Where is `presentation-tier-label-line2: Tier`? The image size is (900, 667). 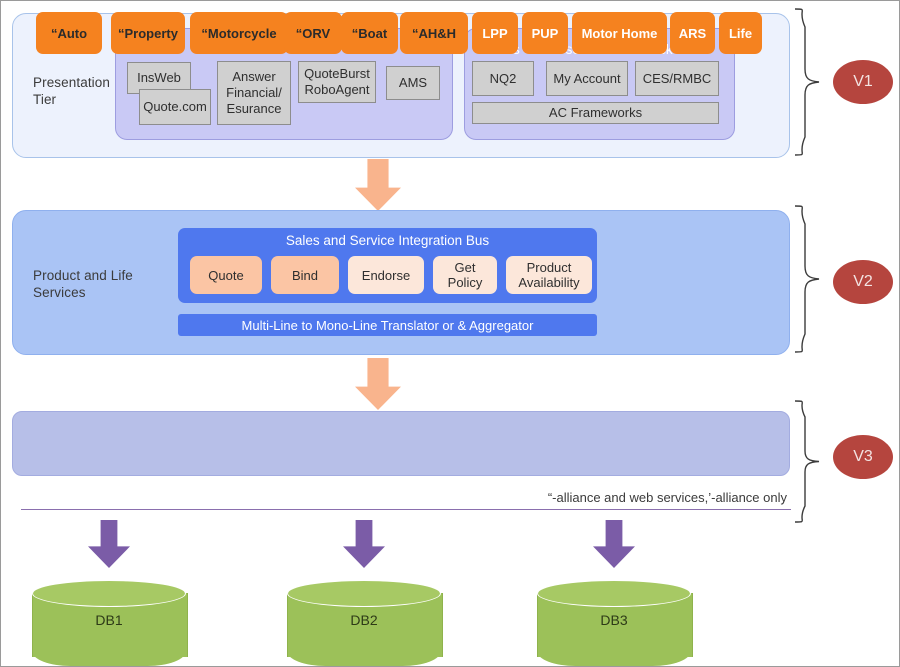
presentation-tier-label-line2: Tier is located at coordinates (45, 99).